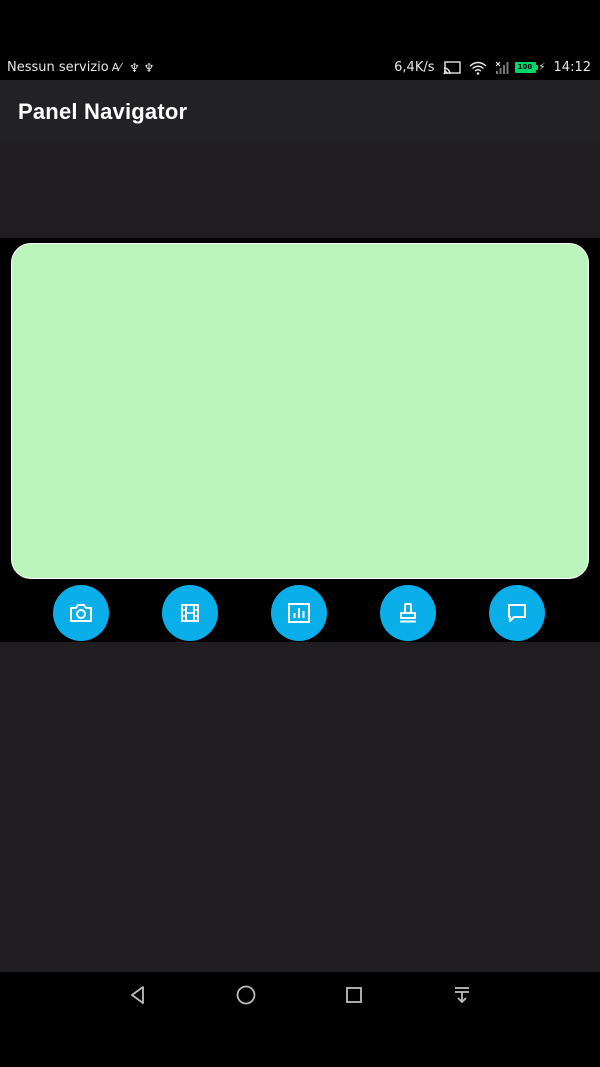  What do you see at coordinates (300, 1019) in the screenshot?
I see `navigation-bar` at bounding box center [300, 1019].